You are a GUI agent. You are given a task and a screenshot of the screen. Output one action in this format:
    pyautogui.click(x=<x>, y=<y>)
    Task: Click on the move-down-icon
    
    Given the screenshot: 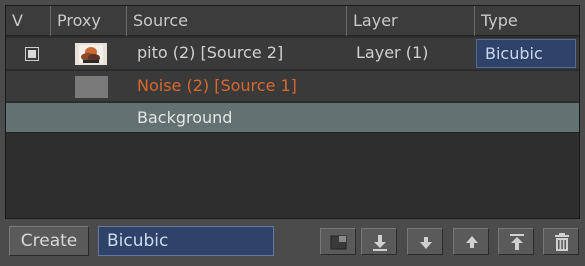 What is the action you would take?
    pyautogui.click(x=426, y=243)
    